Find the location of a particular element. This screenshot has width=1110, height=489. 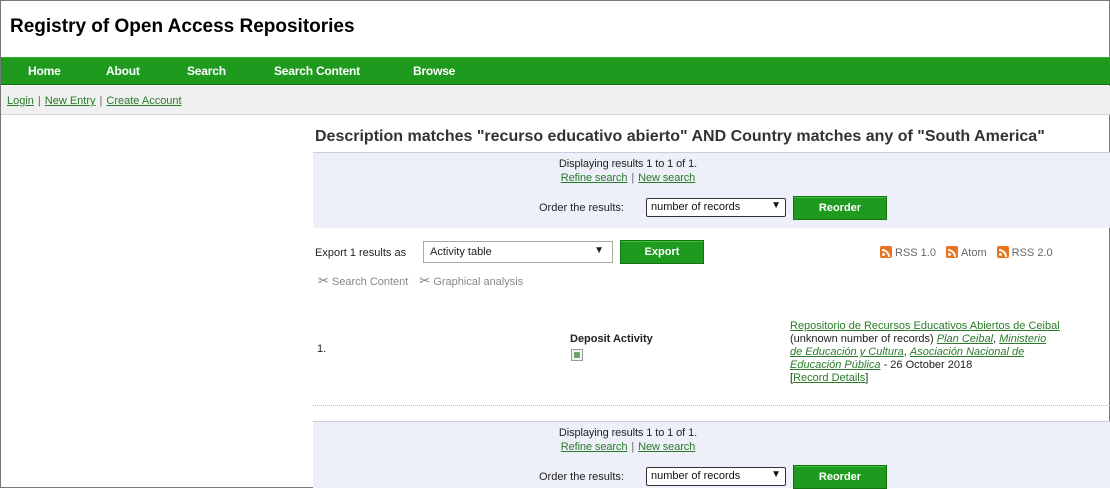

record-date: - 26 October 2018 is located at coordinates (928, 365).